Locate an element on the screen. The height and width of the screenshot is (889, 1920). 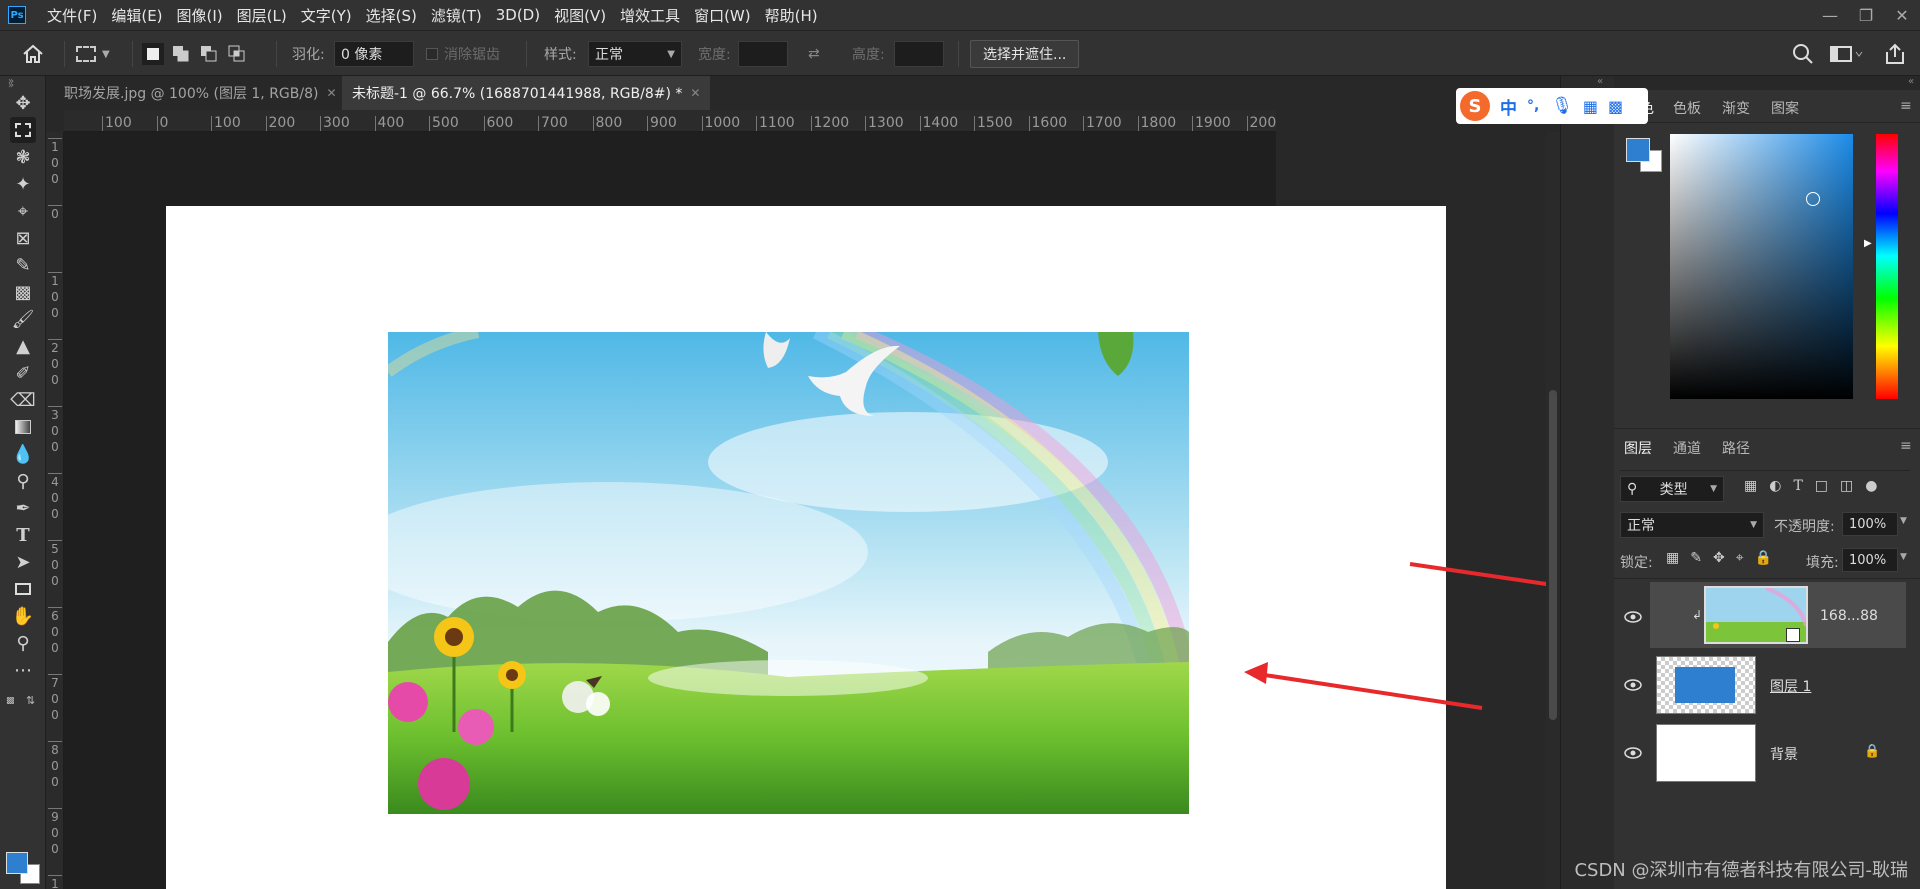
menu-type: 文字(Y) is located at coordinates (326, 15).